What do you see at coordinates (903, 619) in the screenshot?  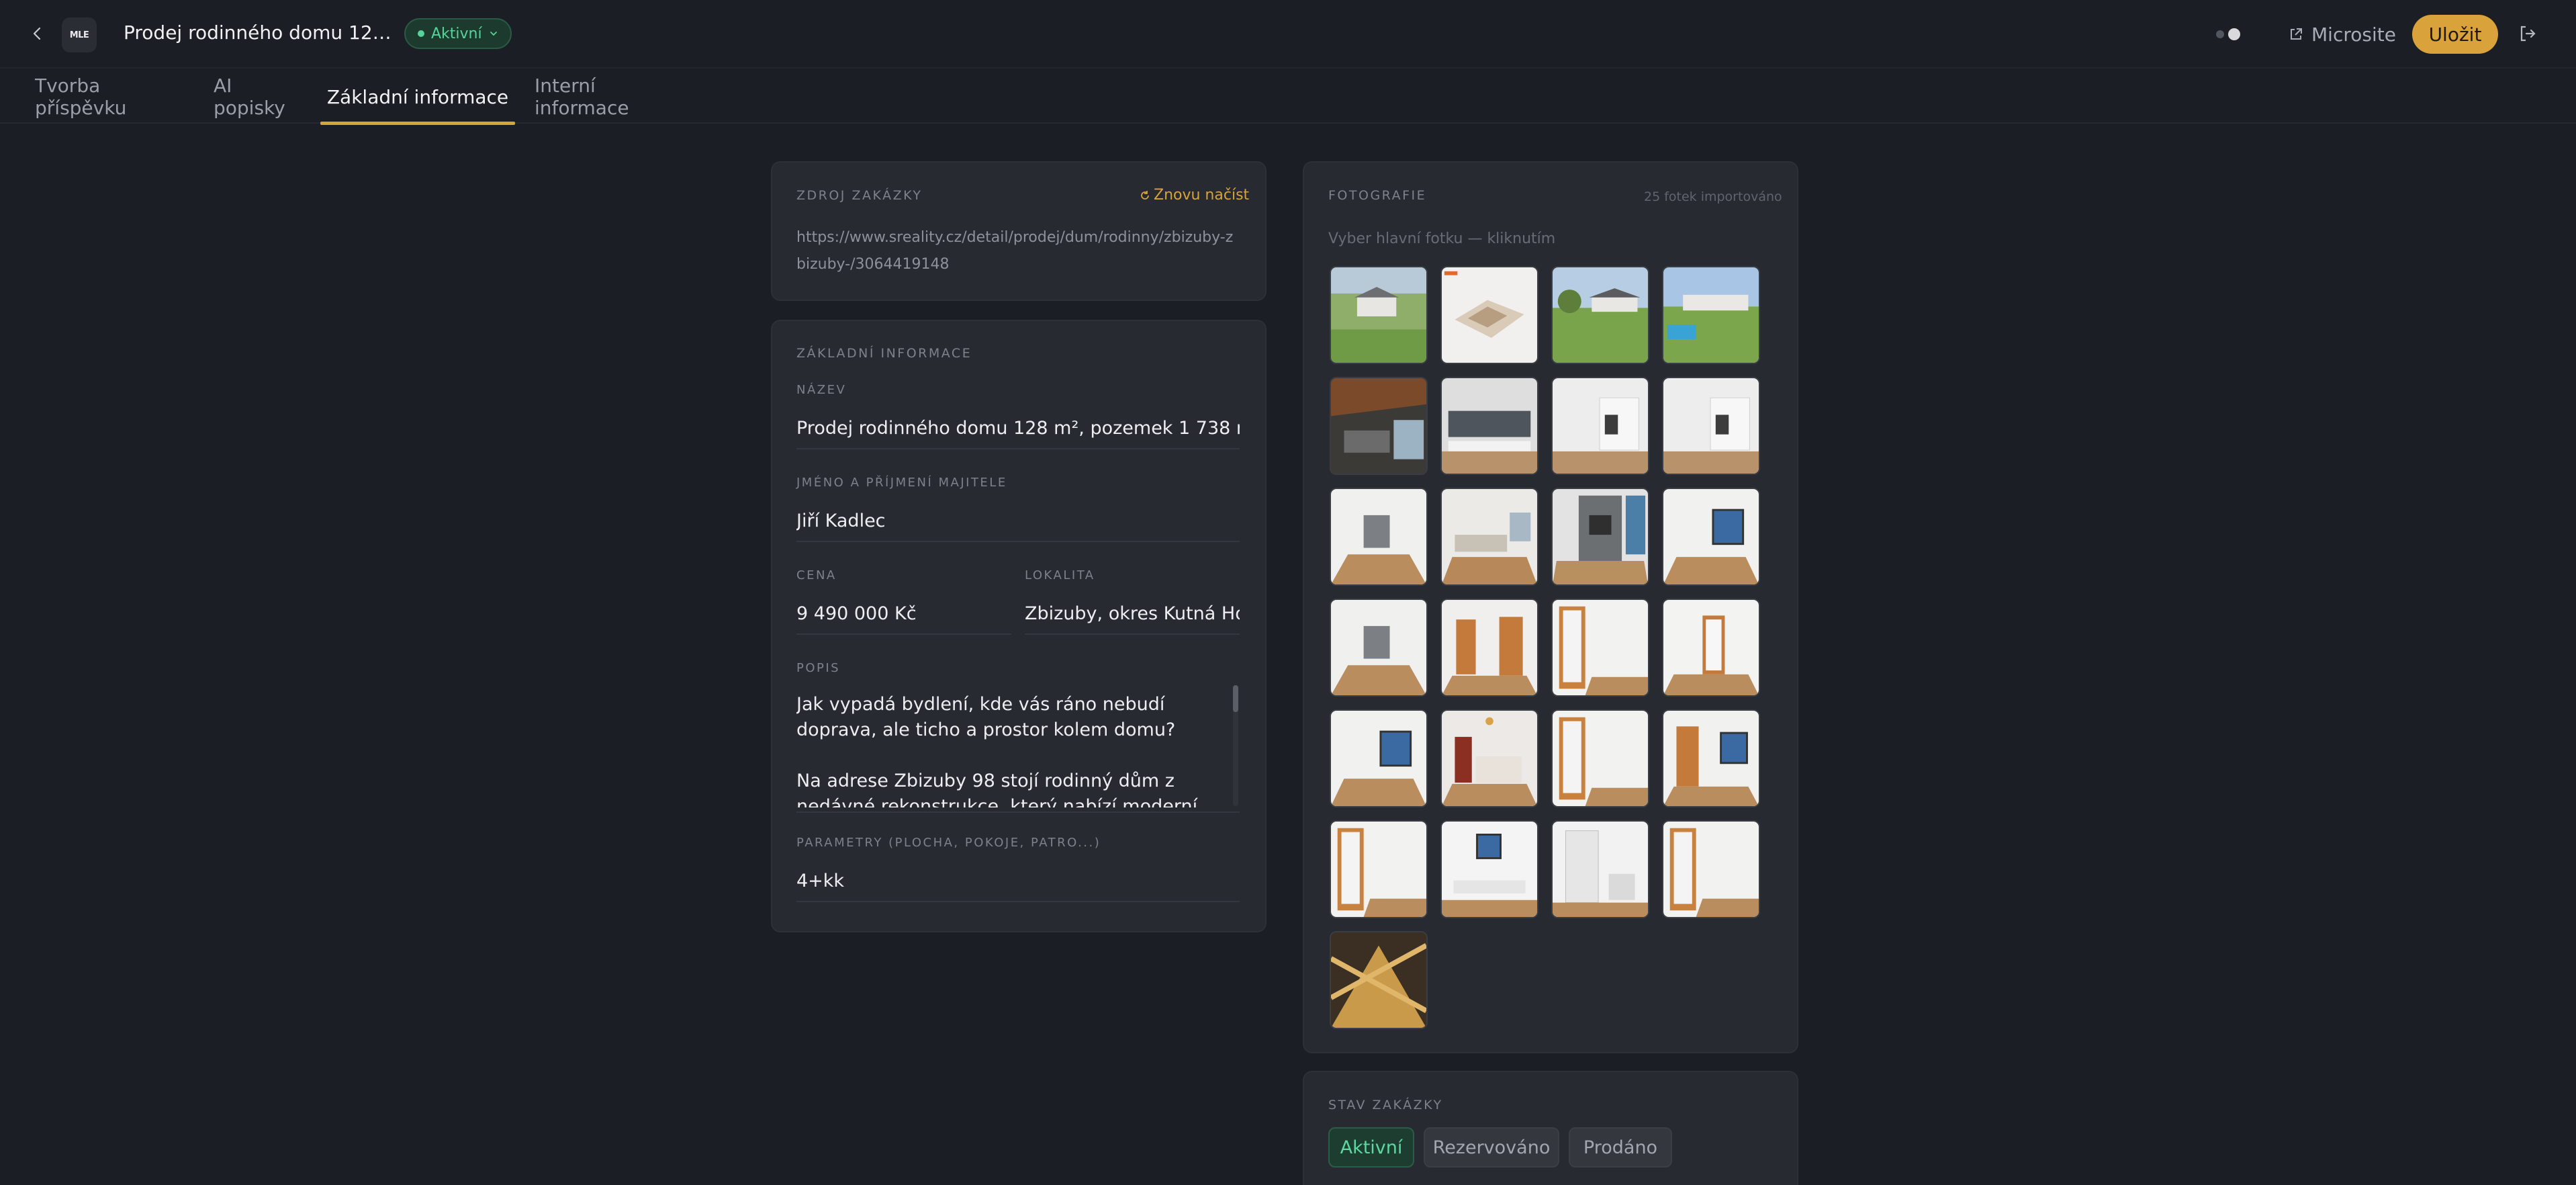 I see `price-field: 9 490 000 Kč` at bounding box center [903, 619].